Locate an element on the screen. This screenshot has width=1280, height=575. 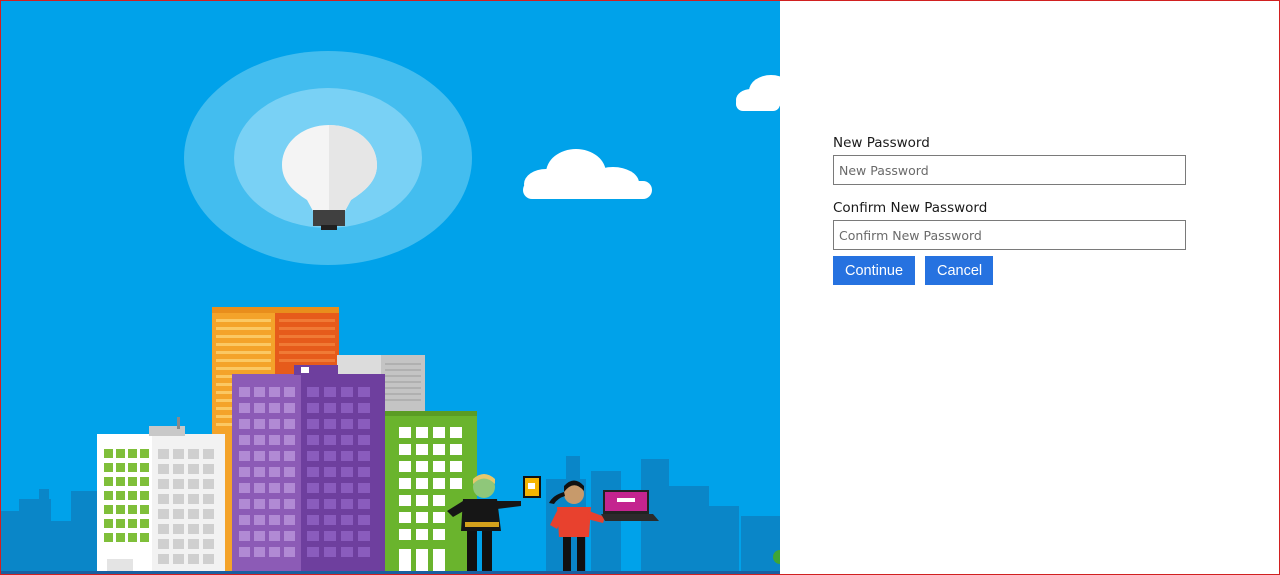
green-building is located at coordinates (431, 492).